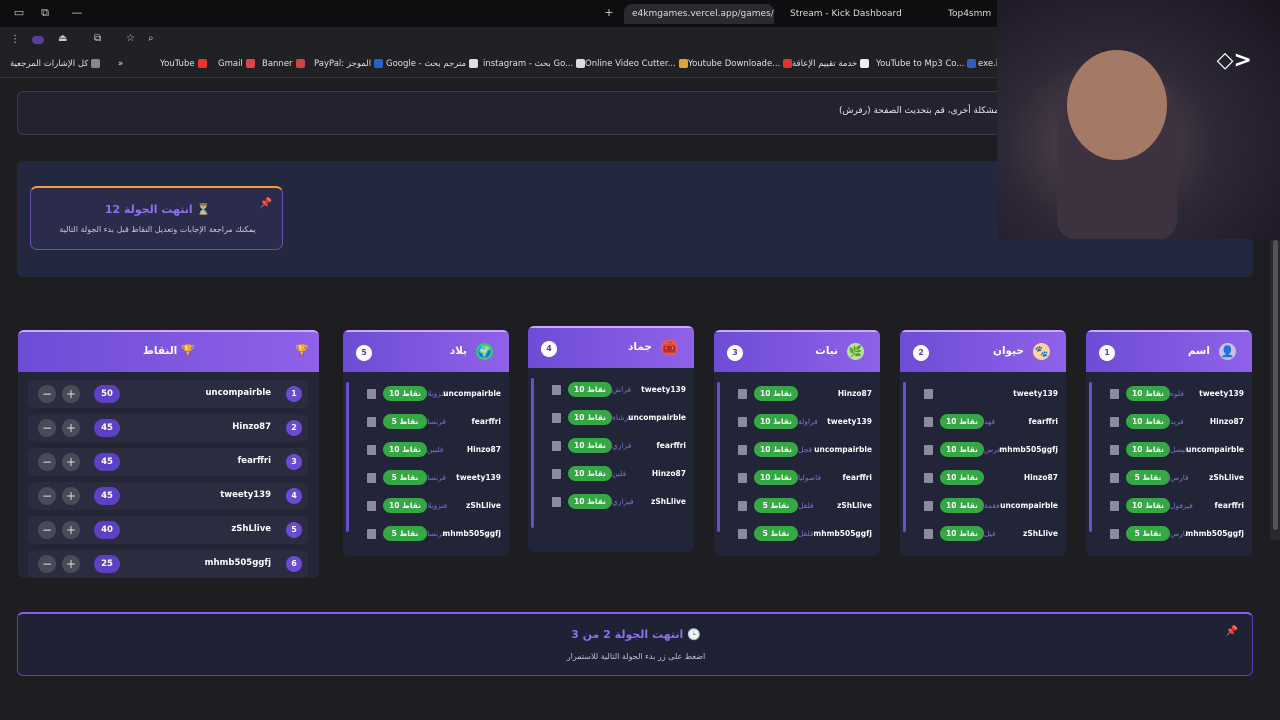 The height and width of the screenshot is (720, 1280). Describe the element at coordinates (237, 563) in the screenshot. I see `player-name: mhmb505ggfj` at that location.